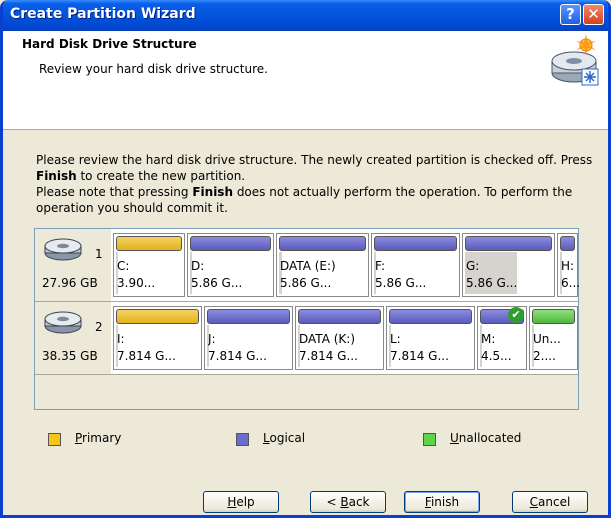 The width and height of the screenshot is (611, 518). Describe the element at coordinates (242, 439) in the screenshot. I see `logical-swatch` at that location.